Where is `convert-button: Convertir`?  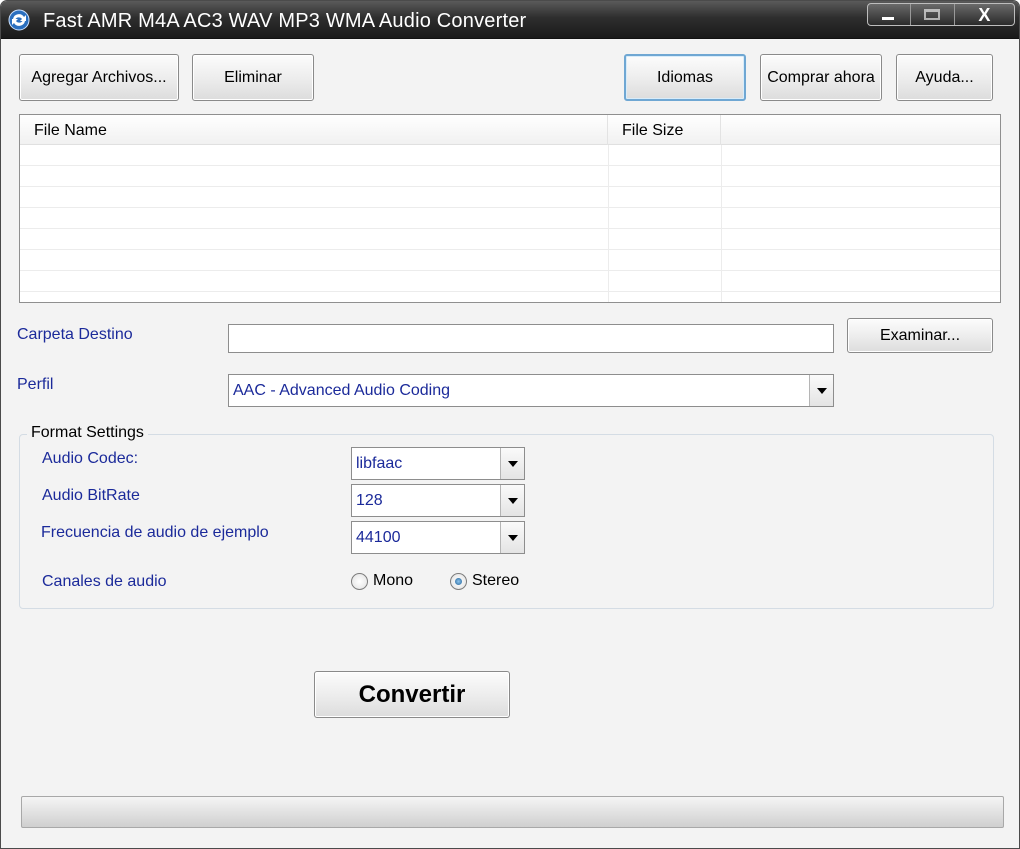 convert-button: Convertir is located at coordinates (412, 694).